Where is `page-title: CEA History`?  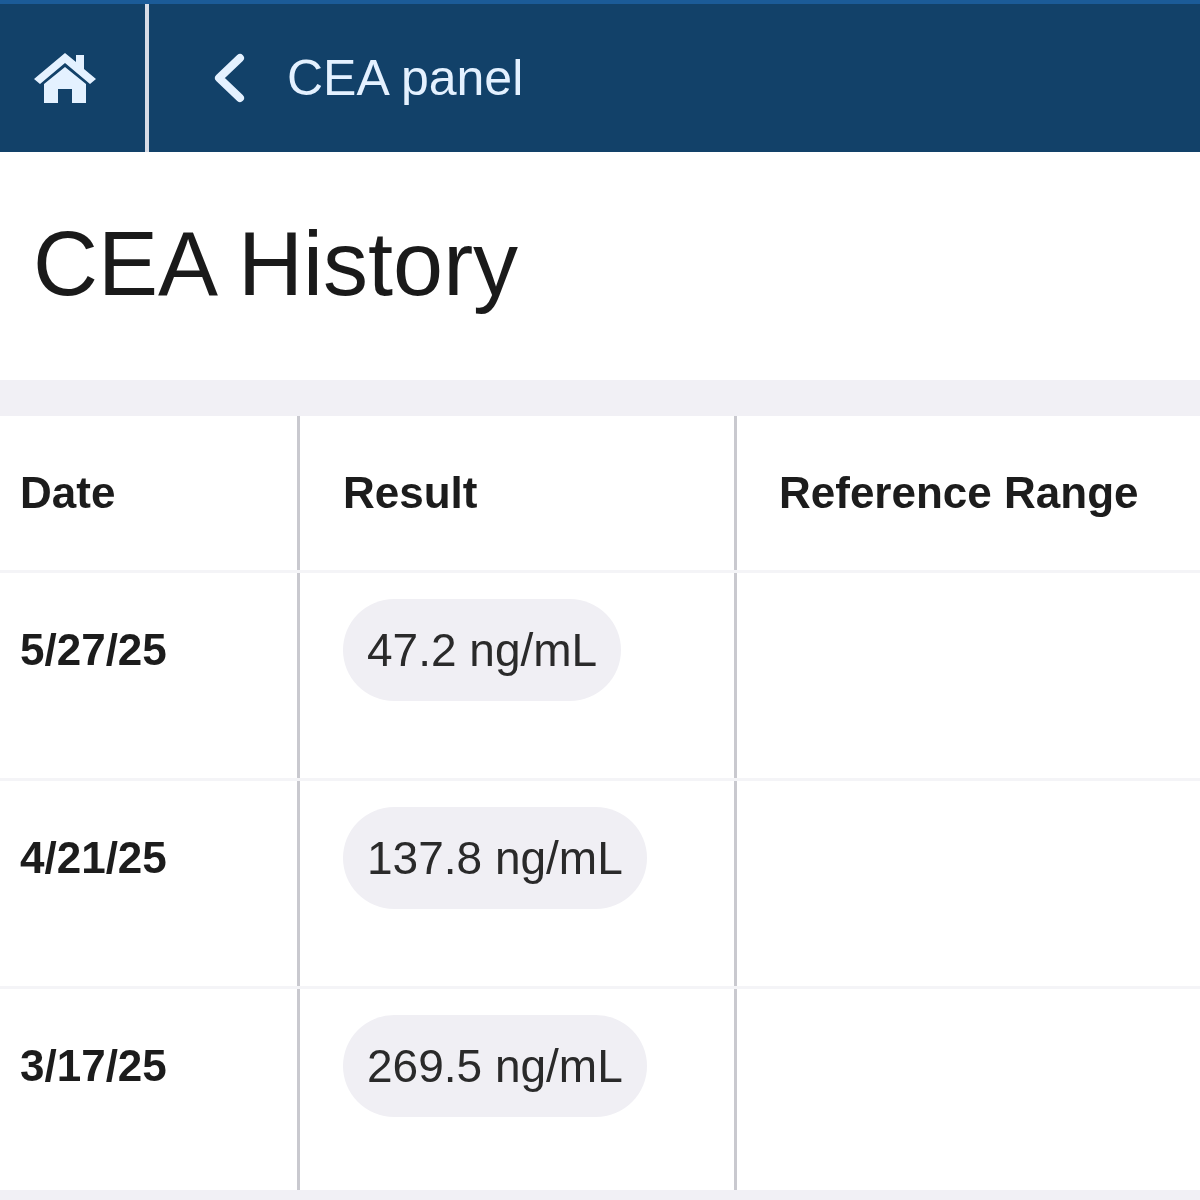 page-title: CEA History is located at coordinates (276, 264).